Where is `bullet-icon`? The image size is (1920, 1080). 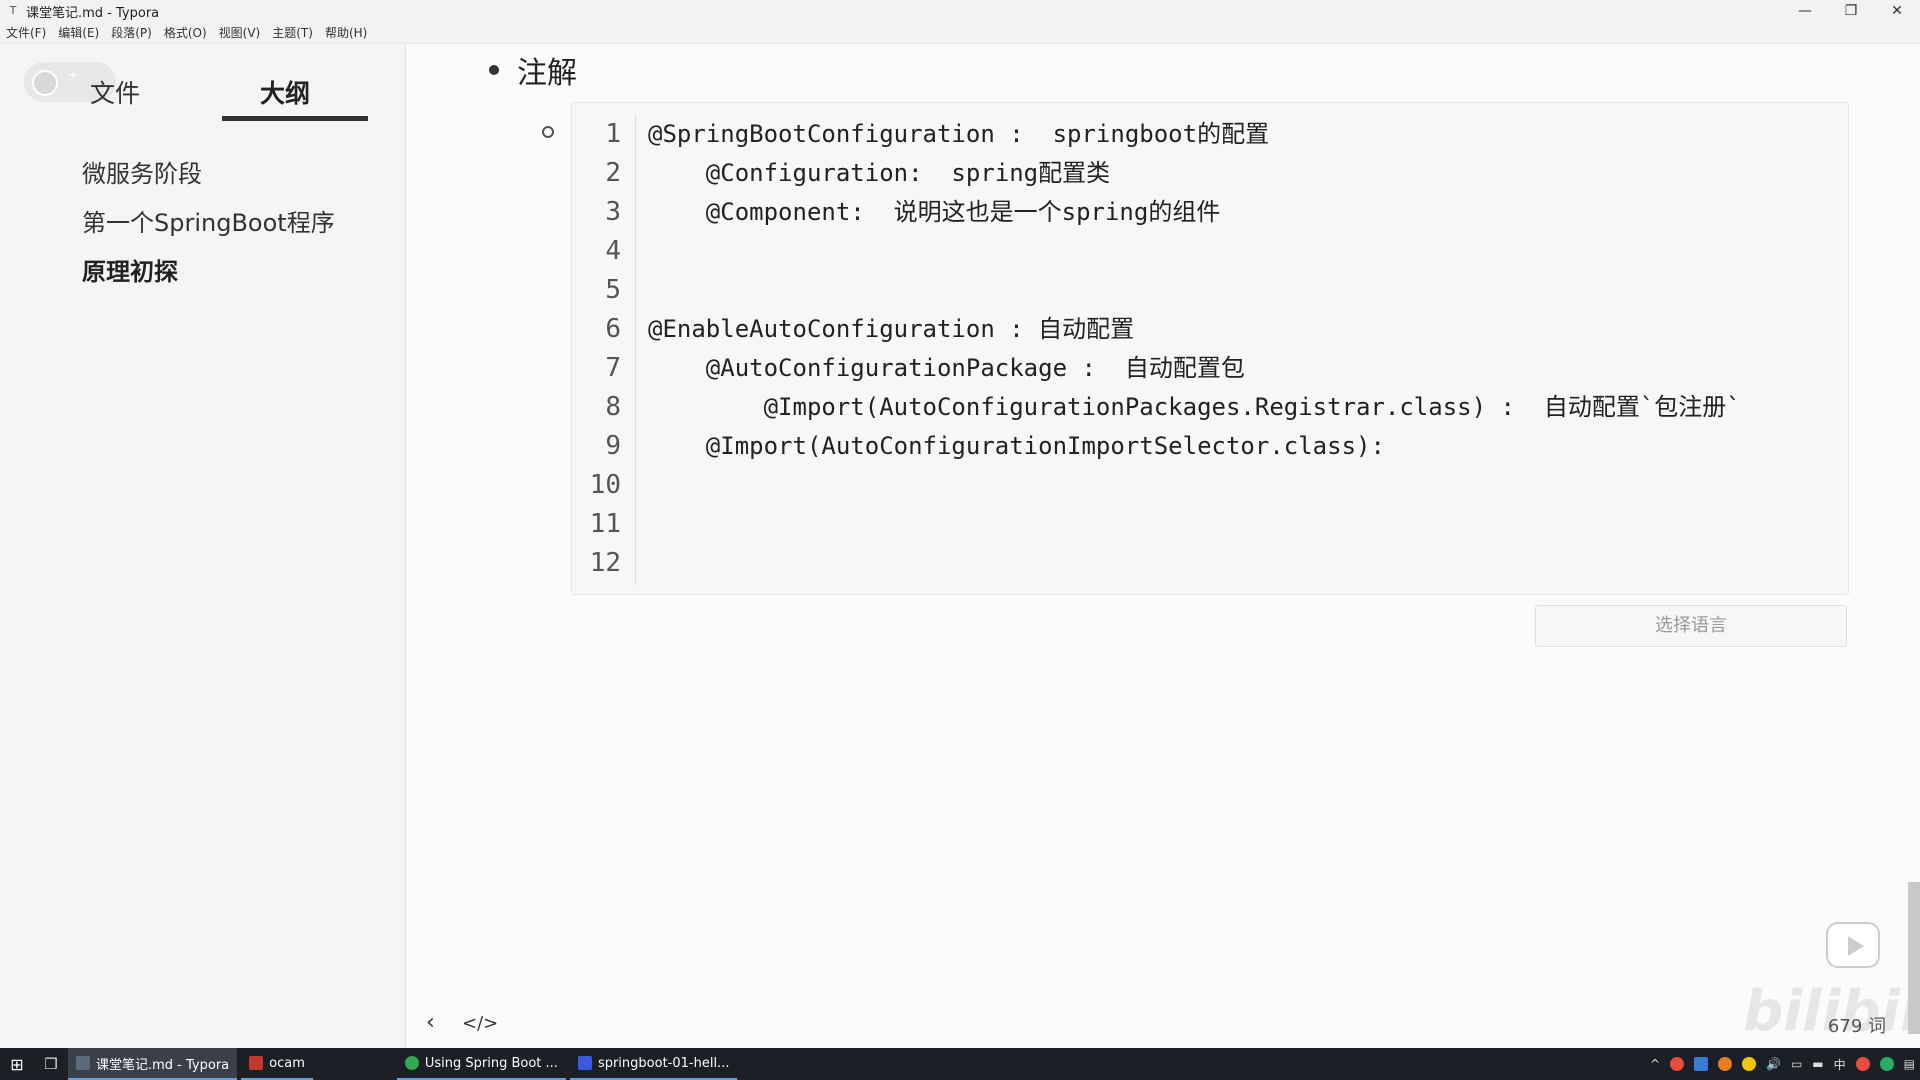 bullet-icon is located at coordinates (494, 70).